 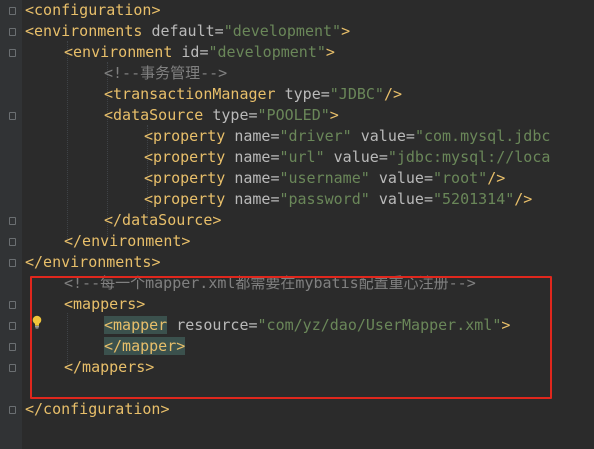 I want to click on xml-tag-name: </environment, so click(x=123, y=241).